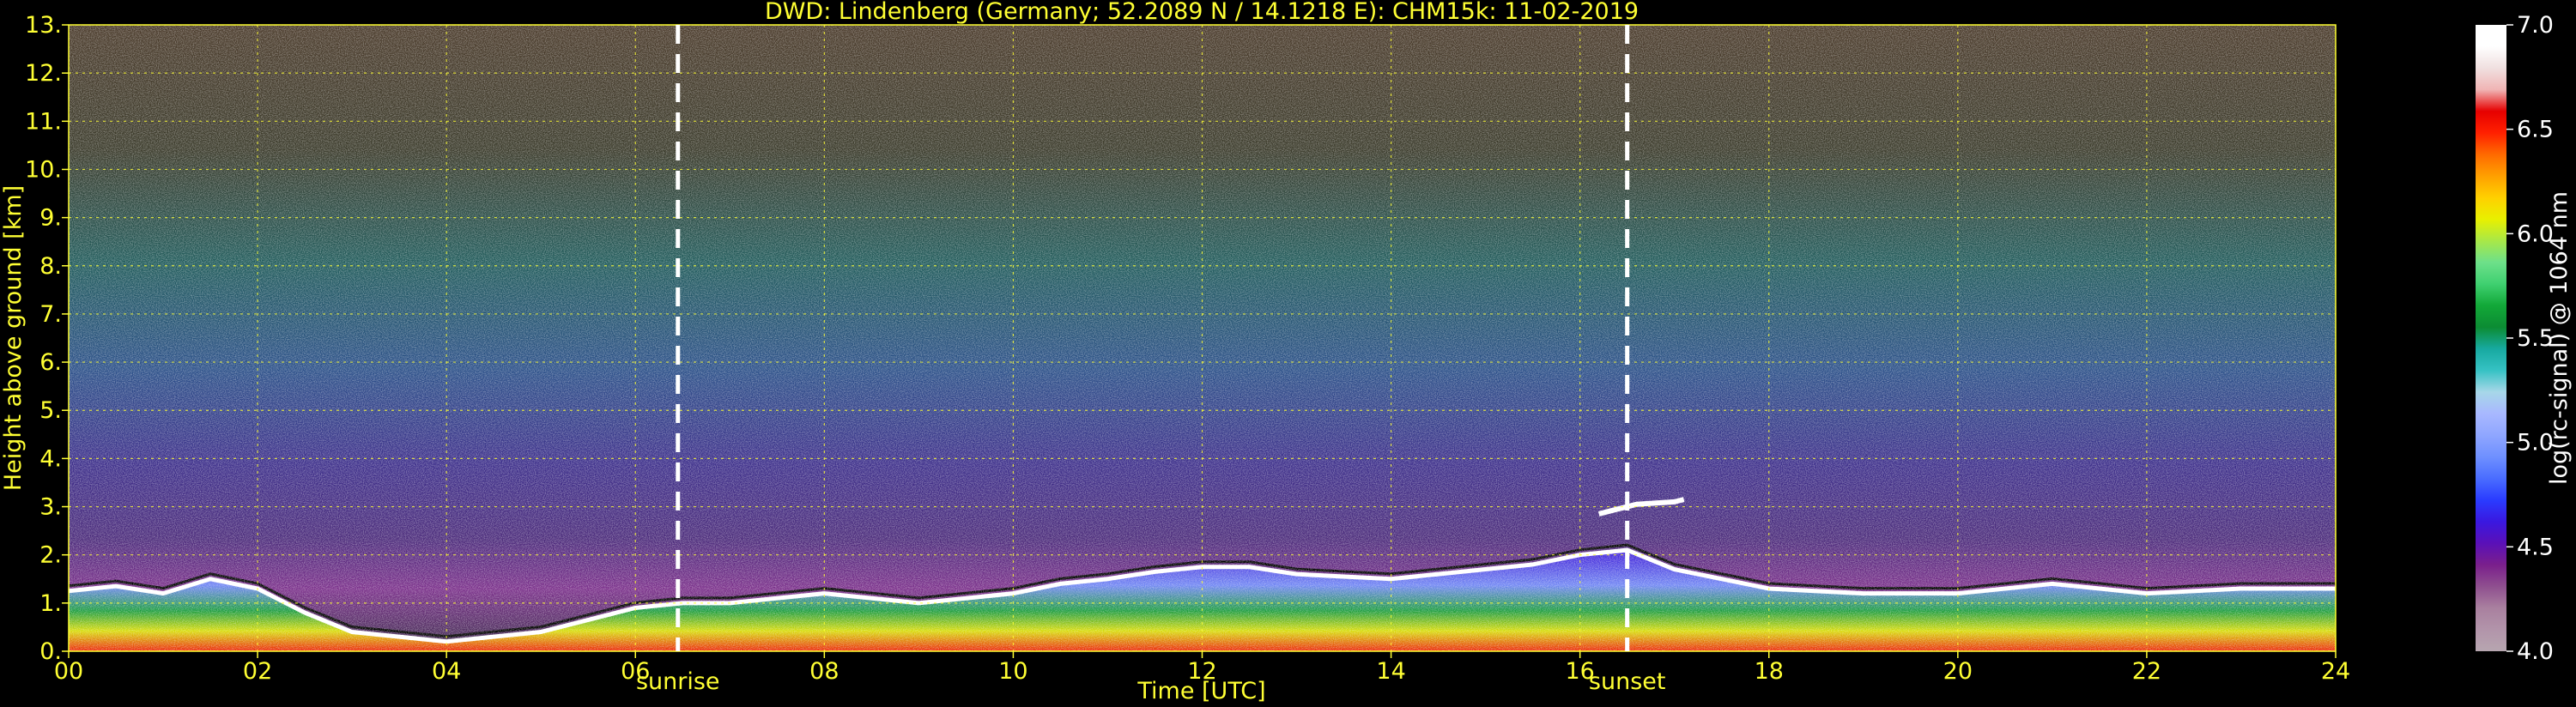 The width and height of the screenshot is (2576, 707). Describe the element at coordinates (1579, 671) in the screenshot. I see `x-tick-label: 16` at that location.